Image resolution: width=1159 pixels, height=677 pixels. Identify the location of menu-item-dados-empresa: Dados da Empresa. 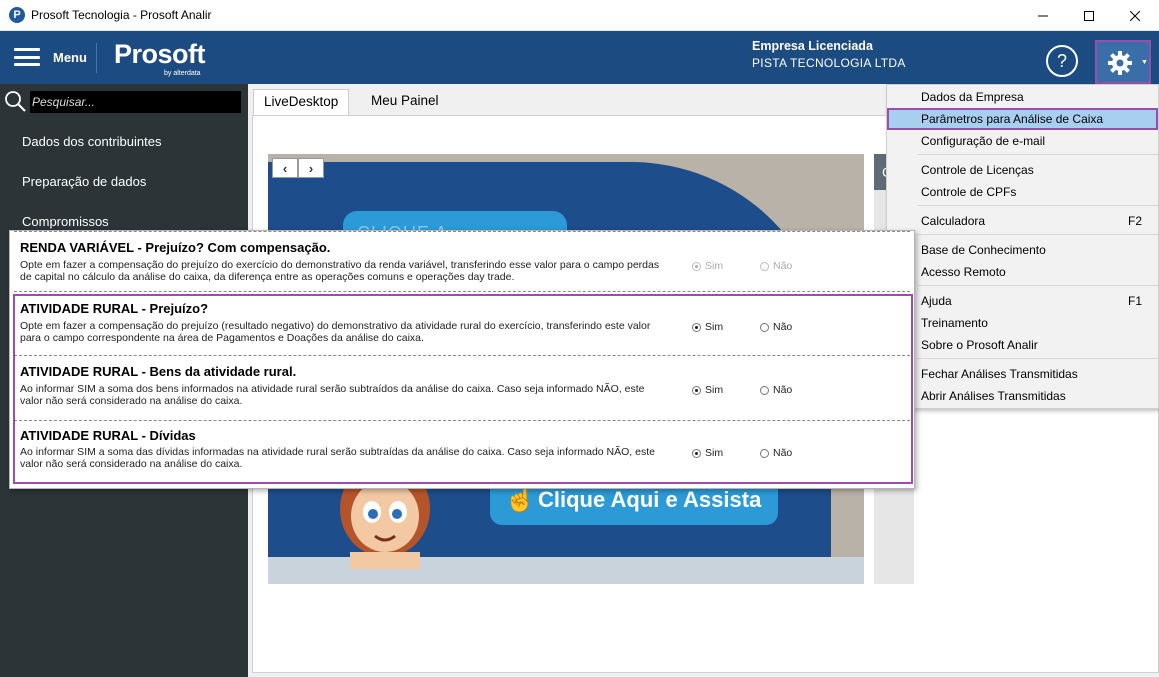
(1022, 97).